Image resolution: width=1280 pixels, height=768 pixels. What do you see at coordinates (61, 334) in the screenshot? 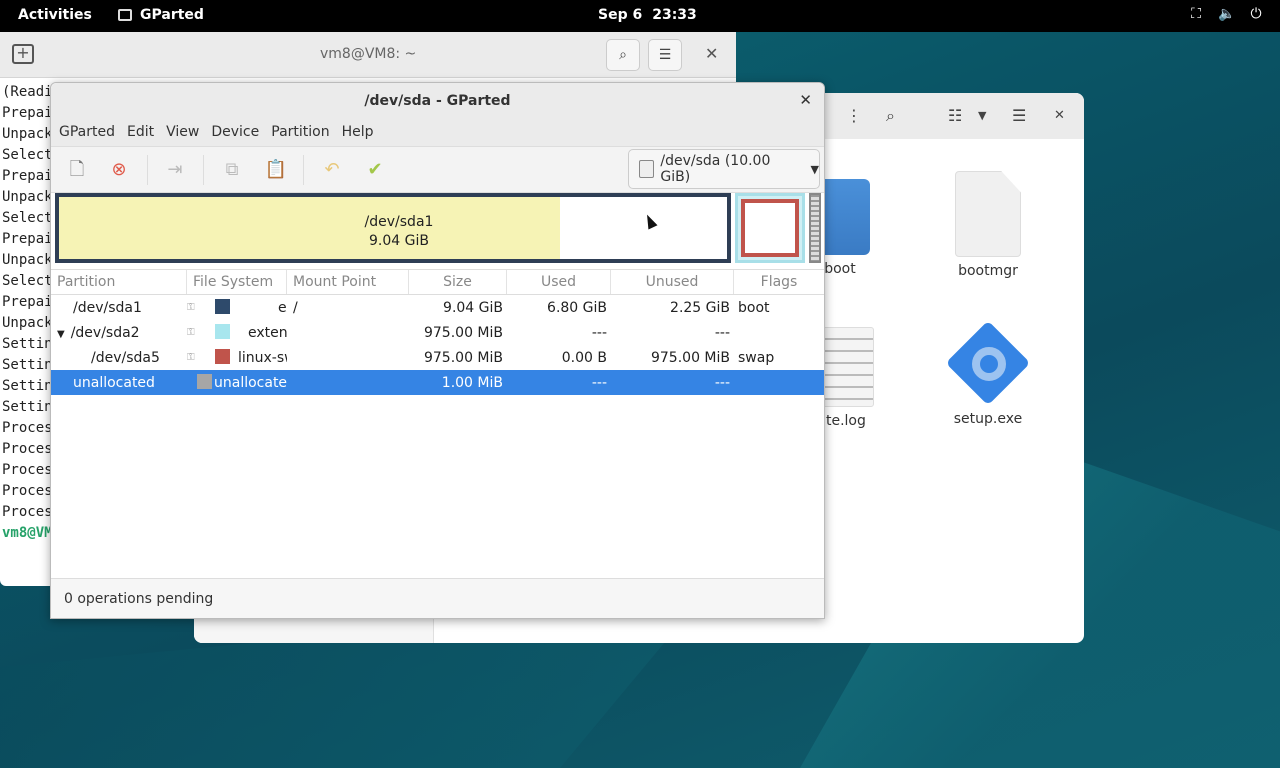
I see `expander-icon: ▼` at bounding box center [61, 334].